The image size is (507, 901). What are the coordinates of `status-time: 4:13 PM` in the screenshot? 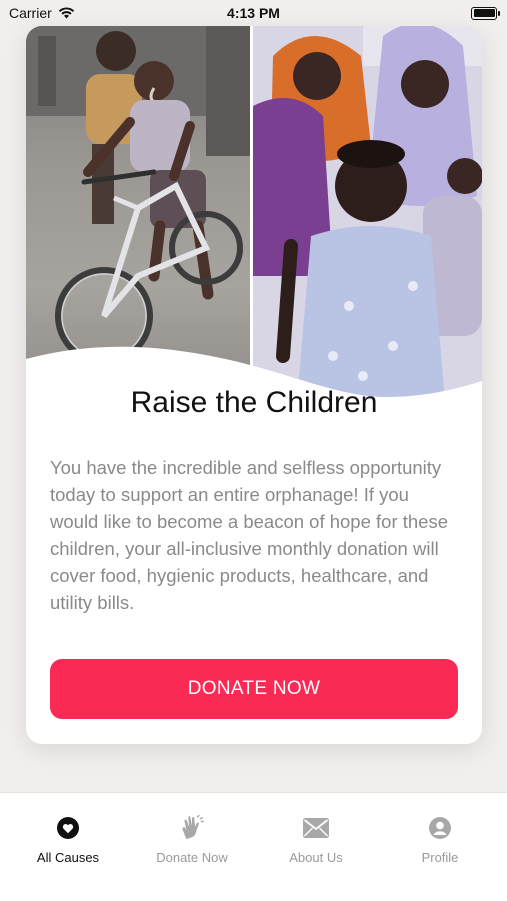 It's located at (253, 13).